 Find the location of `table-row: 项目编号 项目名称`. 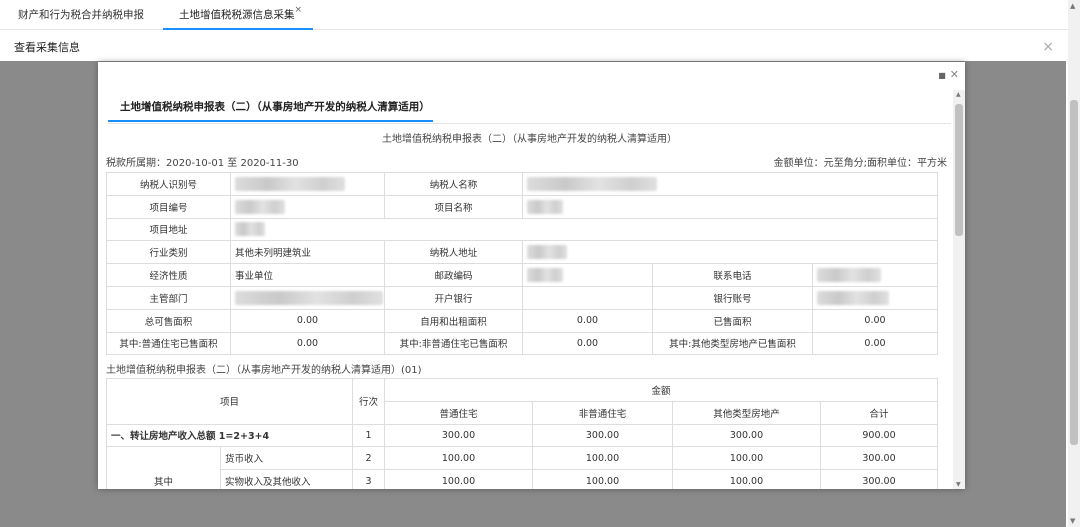

table-row: 项目编号 项目名称 is located at coordinates (522, 206).